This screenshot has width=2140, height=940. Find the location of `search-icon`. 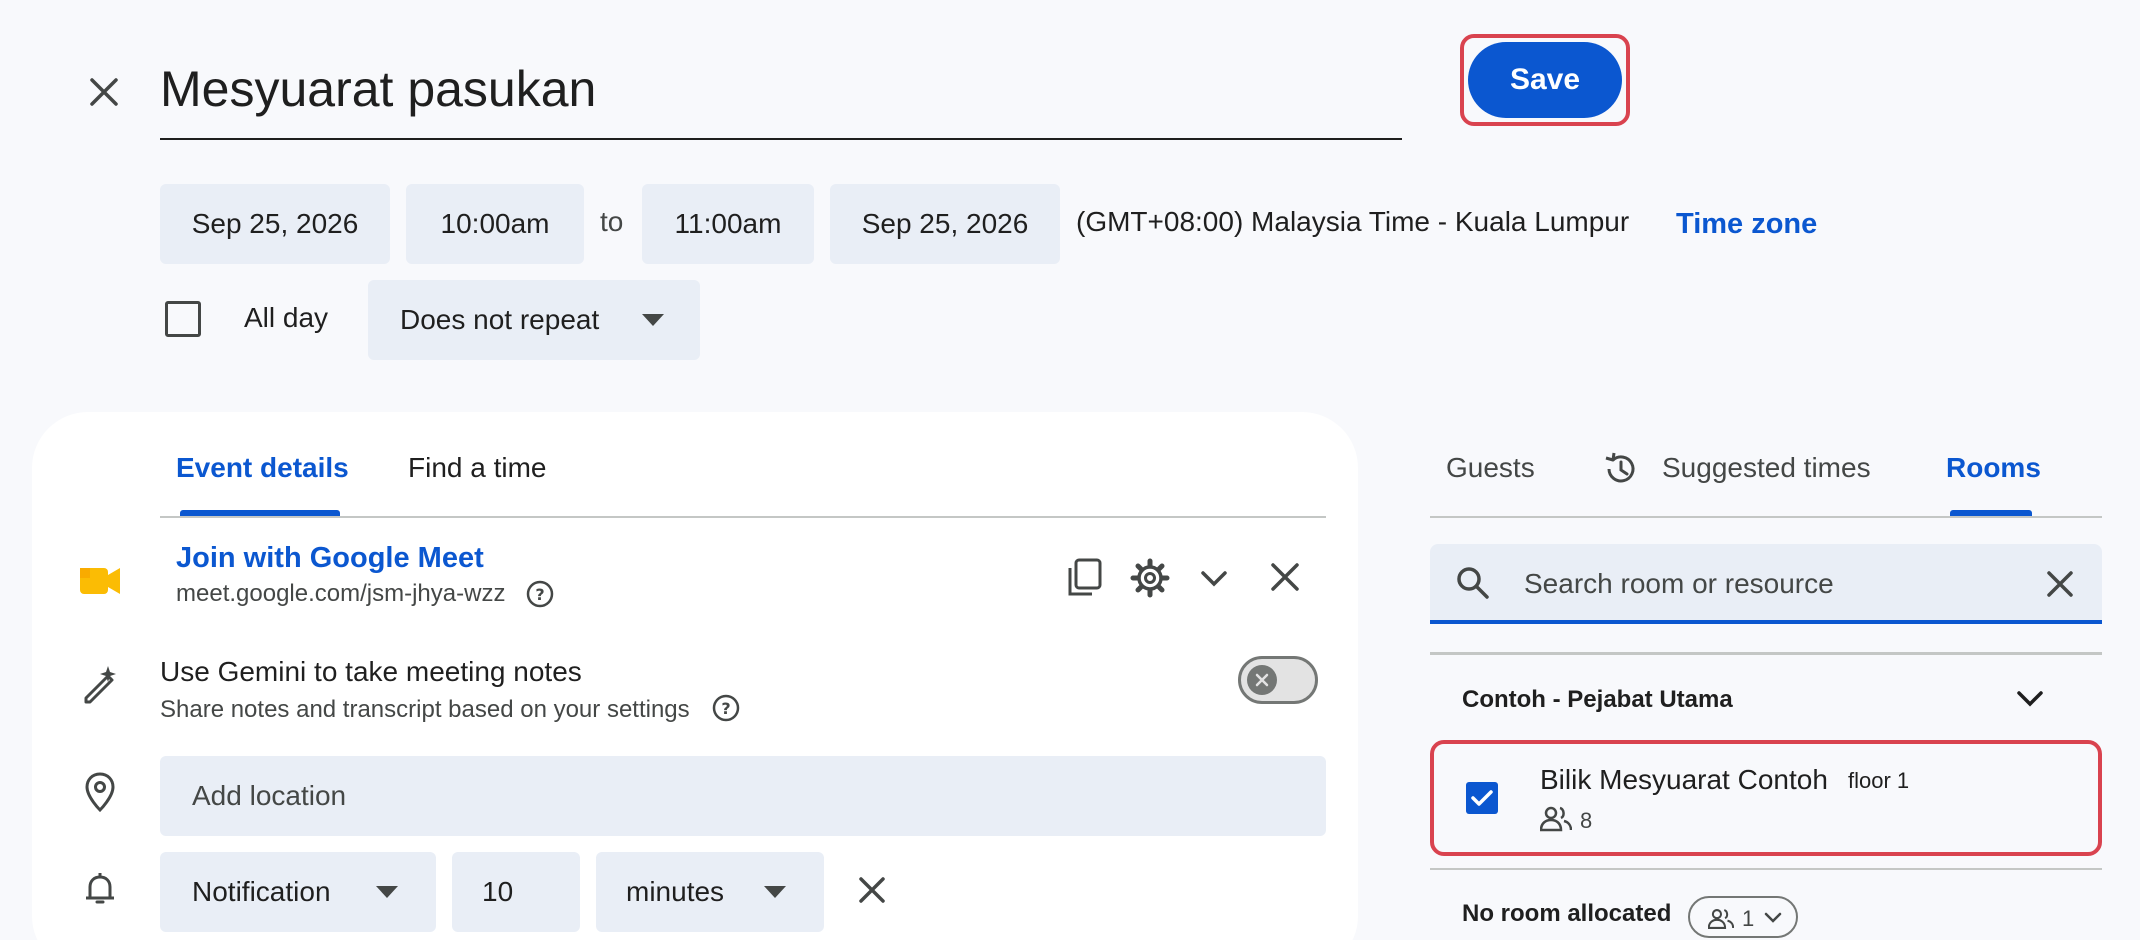

search-icon is located at coordinates (1473, 583).